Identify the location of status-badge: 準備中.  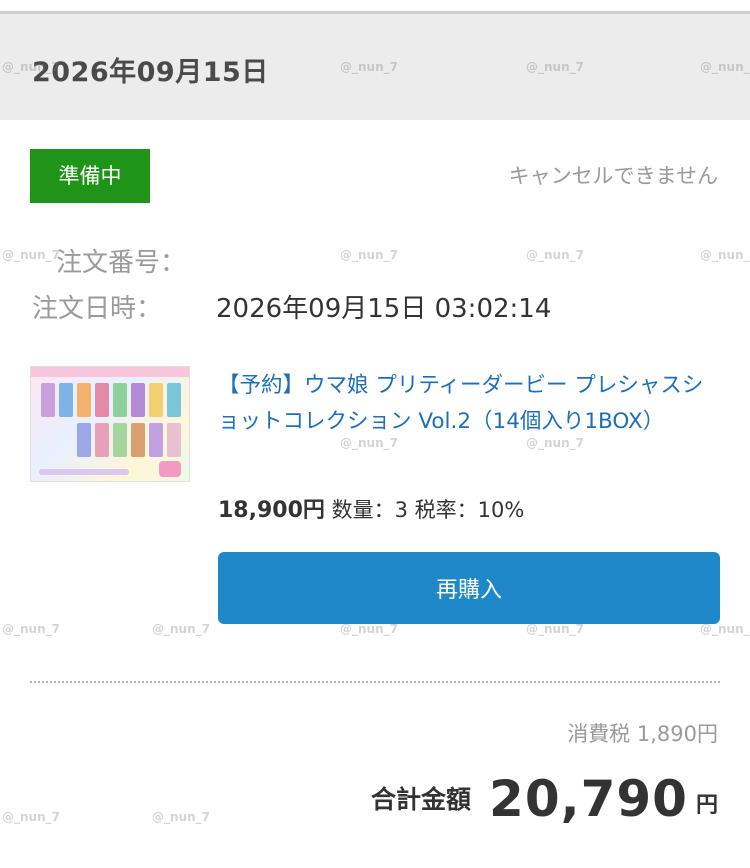
(90, 176).